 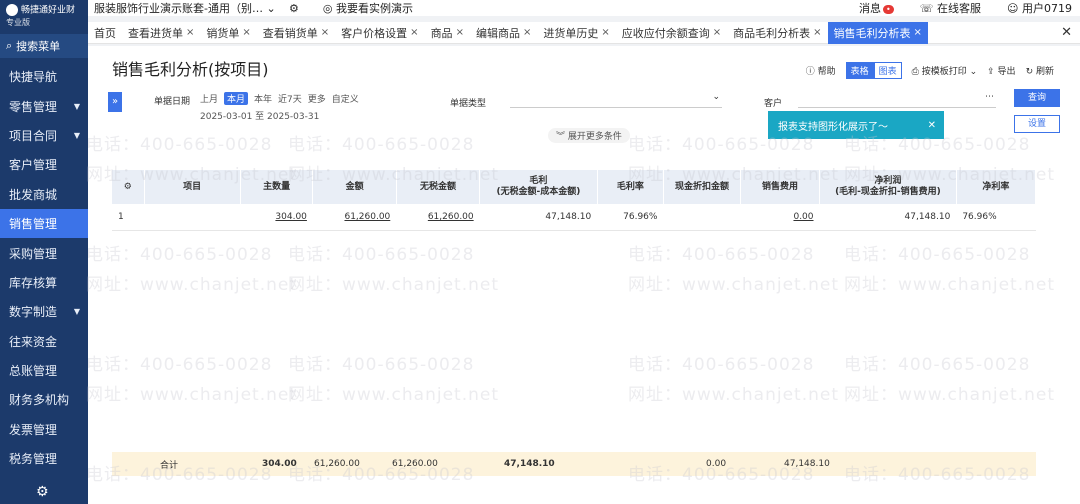 I want to click on tab: 客户价格设置 ×, so click(x=379, y=33).